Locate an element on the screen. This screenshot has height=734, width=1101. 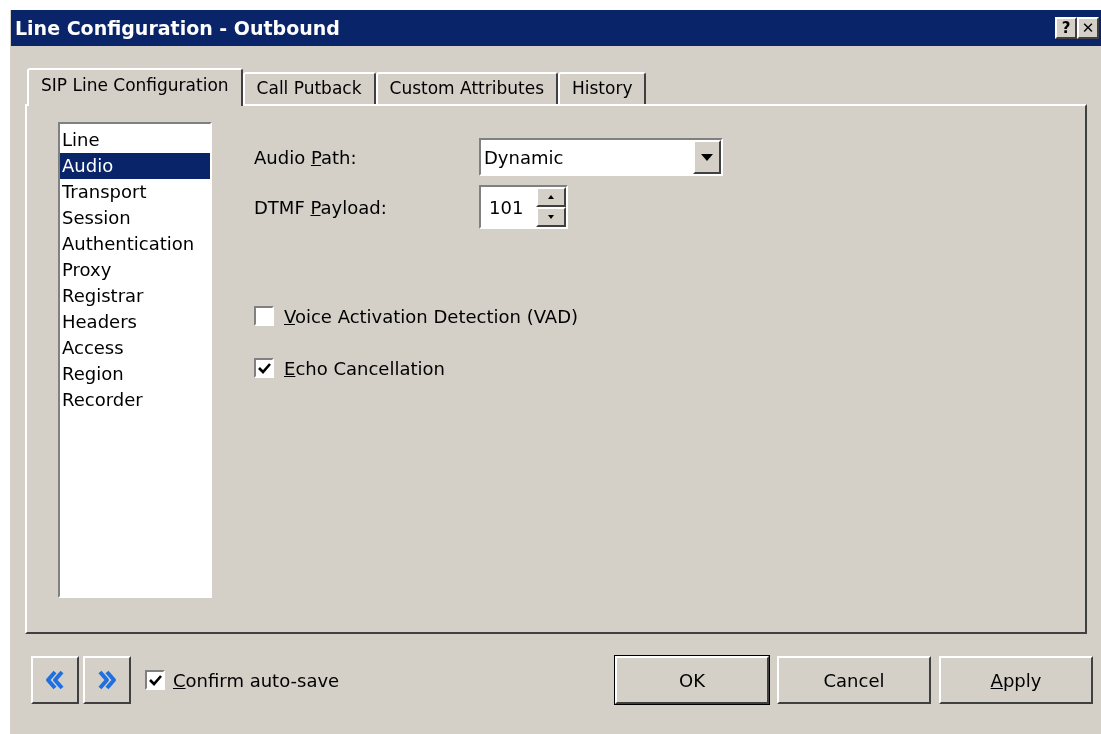
field-label: Audio Path: is located at coordinates (306, 157).